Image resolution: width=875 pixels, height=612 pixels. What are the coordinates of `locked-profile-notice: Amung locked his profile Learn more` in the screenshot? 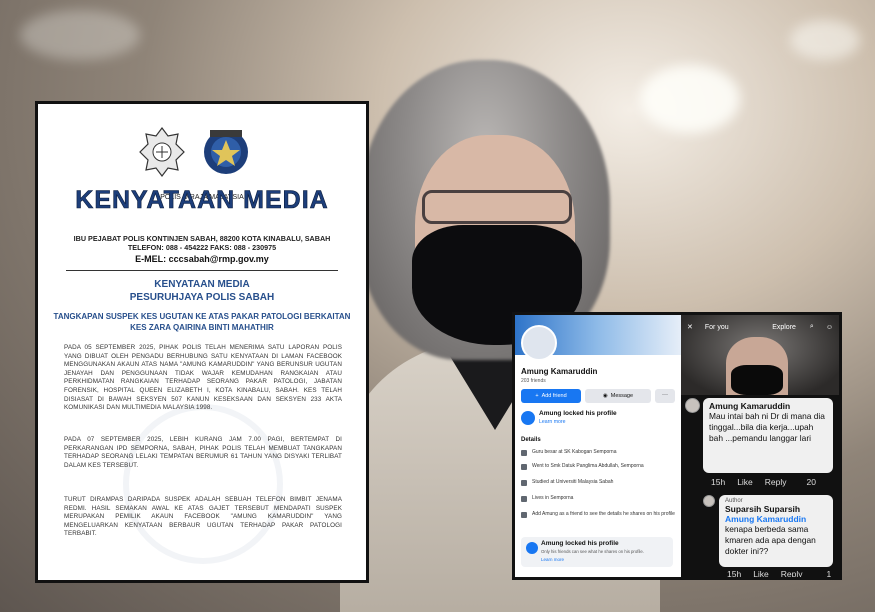 It's located at (596, 420).